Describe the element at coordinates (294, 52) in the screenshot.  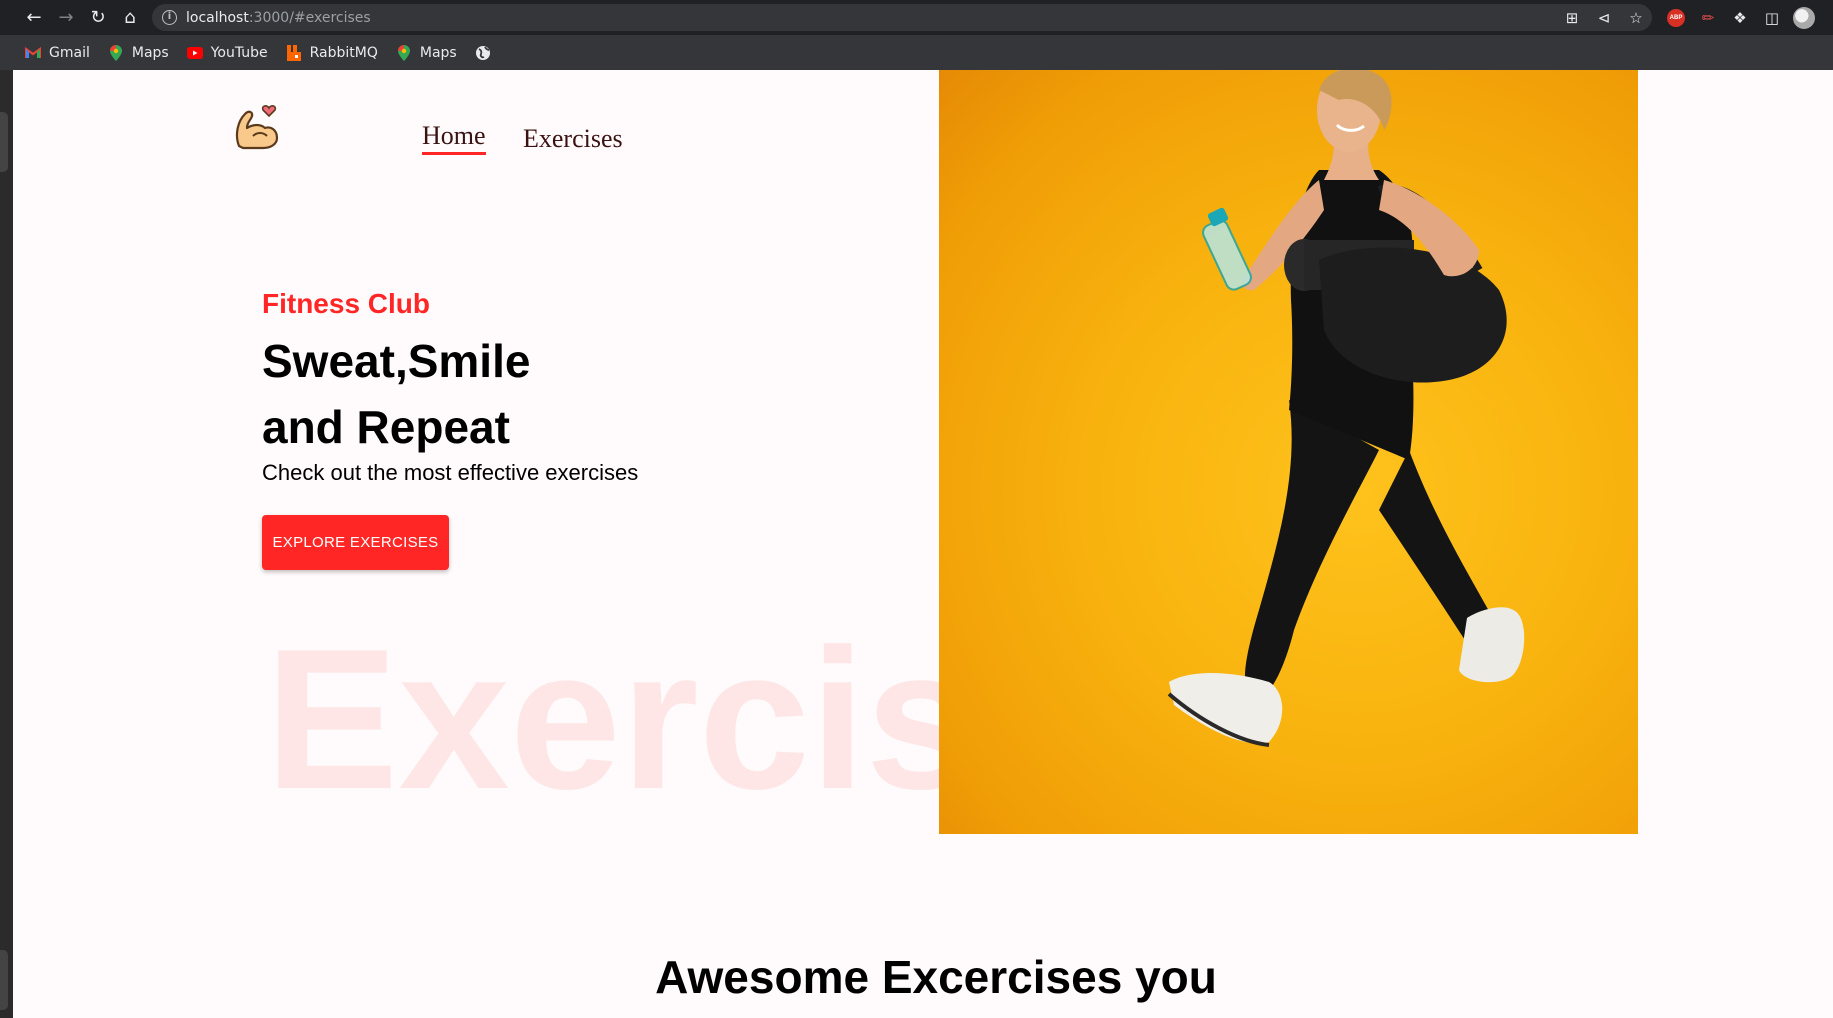
I see `rabbitmq-icon` at that location.